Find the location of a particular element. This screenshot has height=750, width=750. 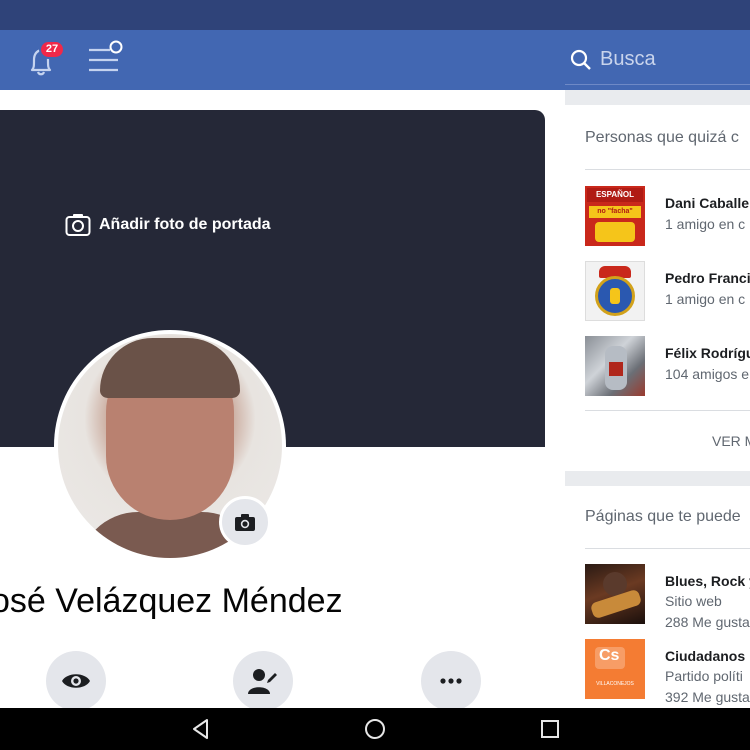

more-icon is located at coordinates (451, 681).